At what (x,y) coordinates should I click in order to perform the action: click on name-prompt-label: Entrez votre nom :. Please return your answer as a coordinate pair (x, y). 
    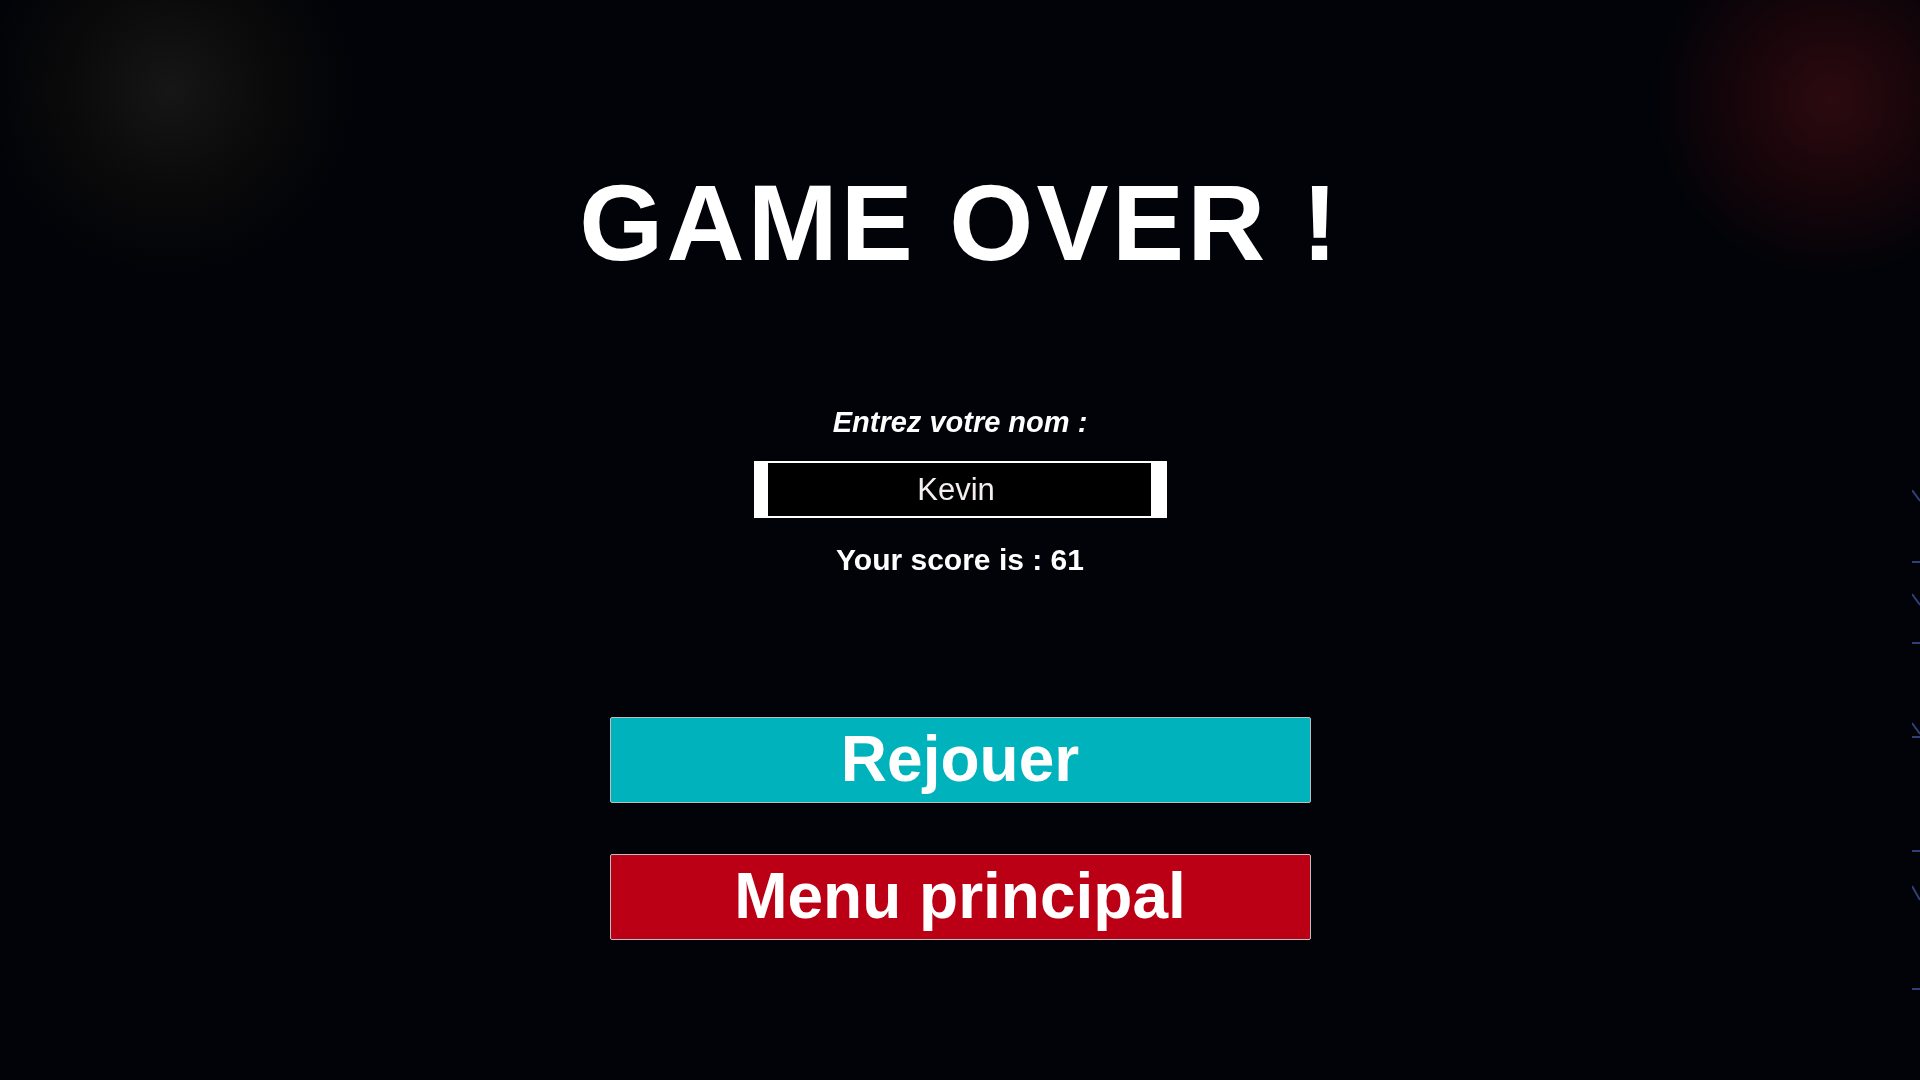
    Looking at the image, I should click on (960, 422).